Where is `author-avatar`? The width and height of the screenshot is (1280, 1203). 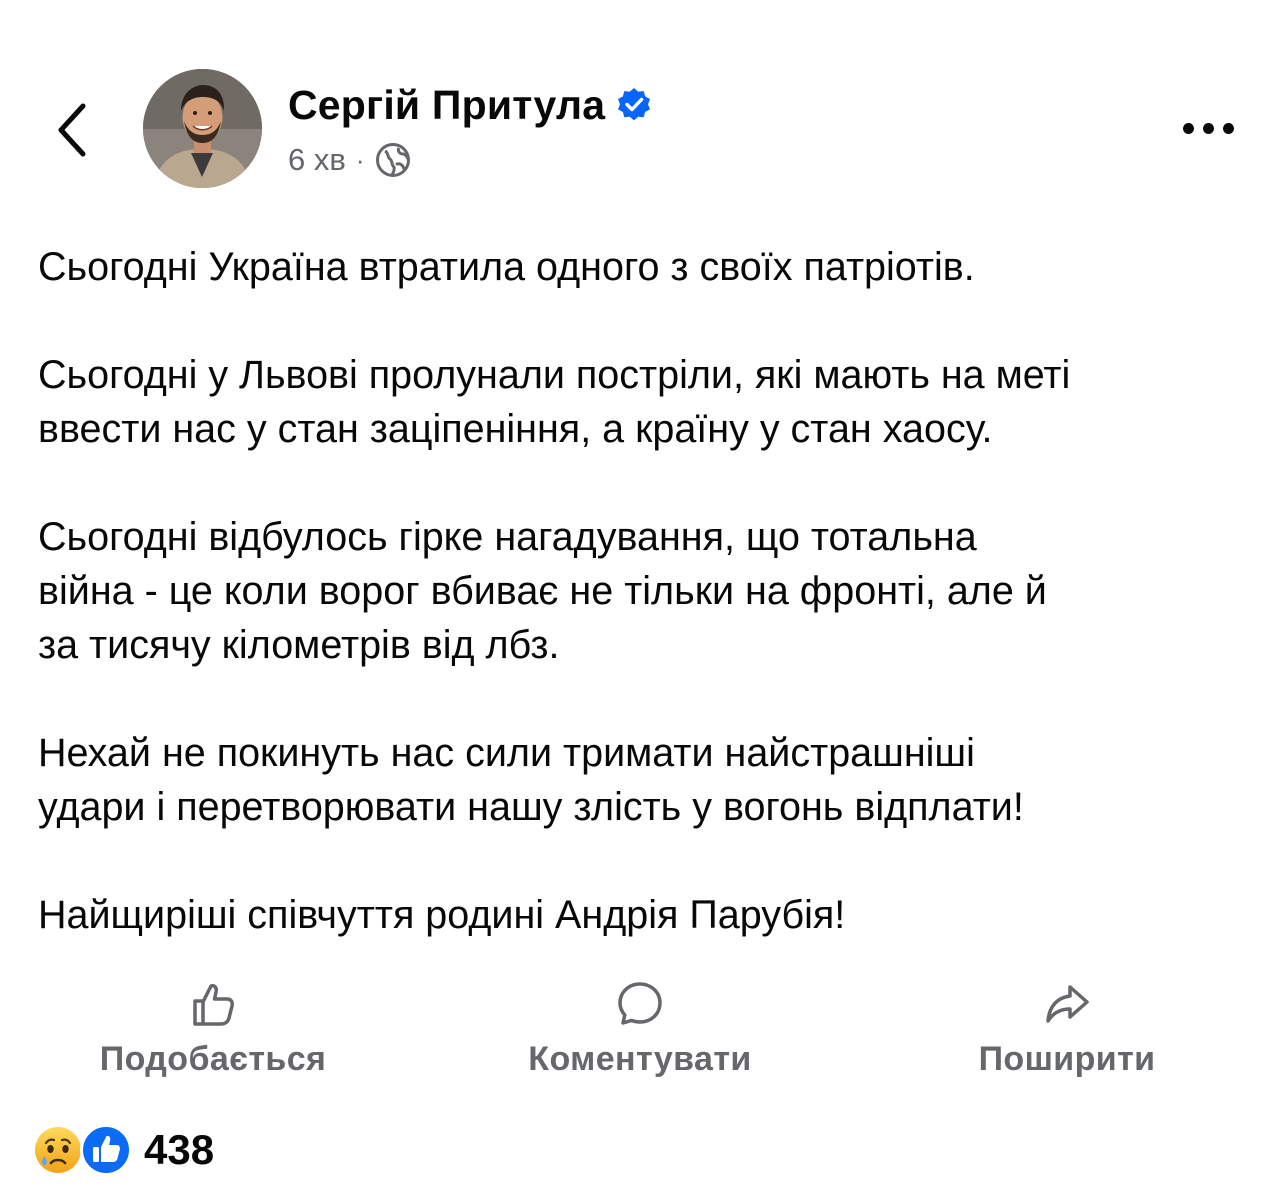 author-avatar is located at coordinates (202, 128).